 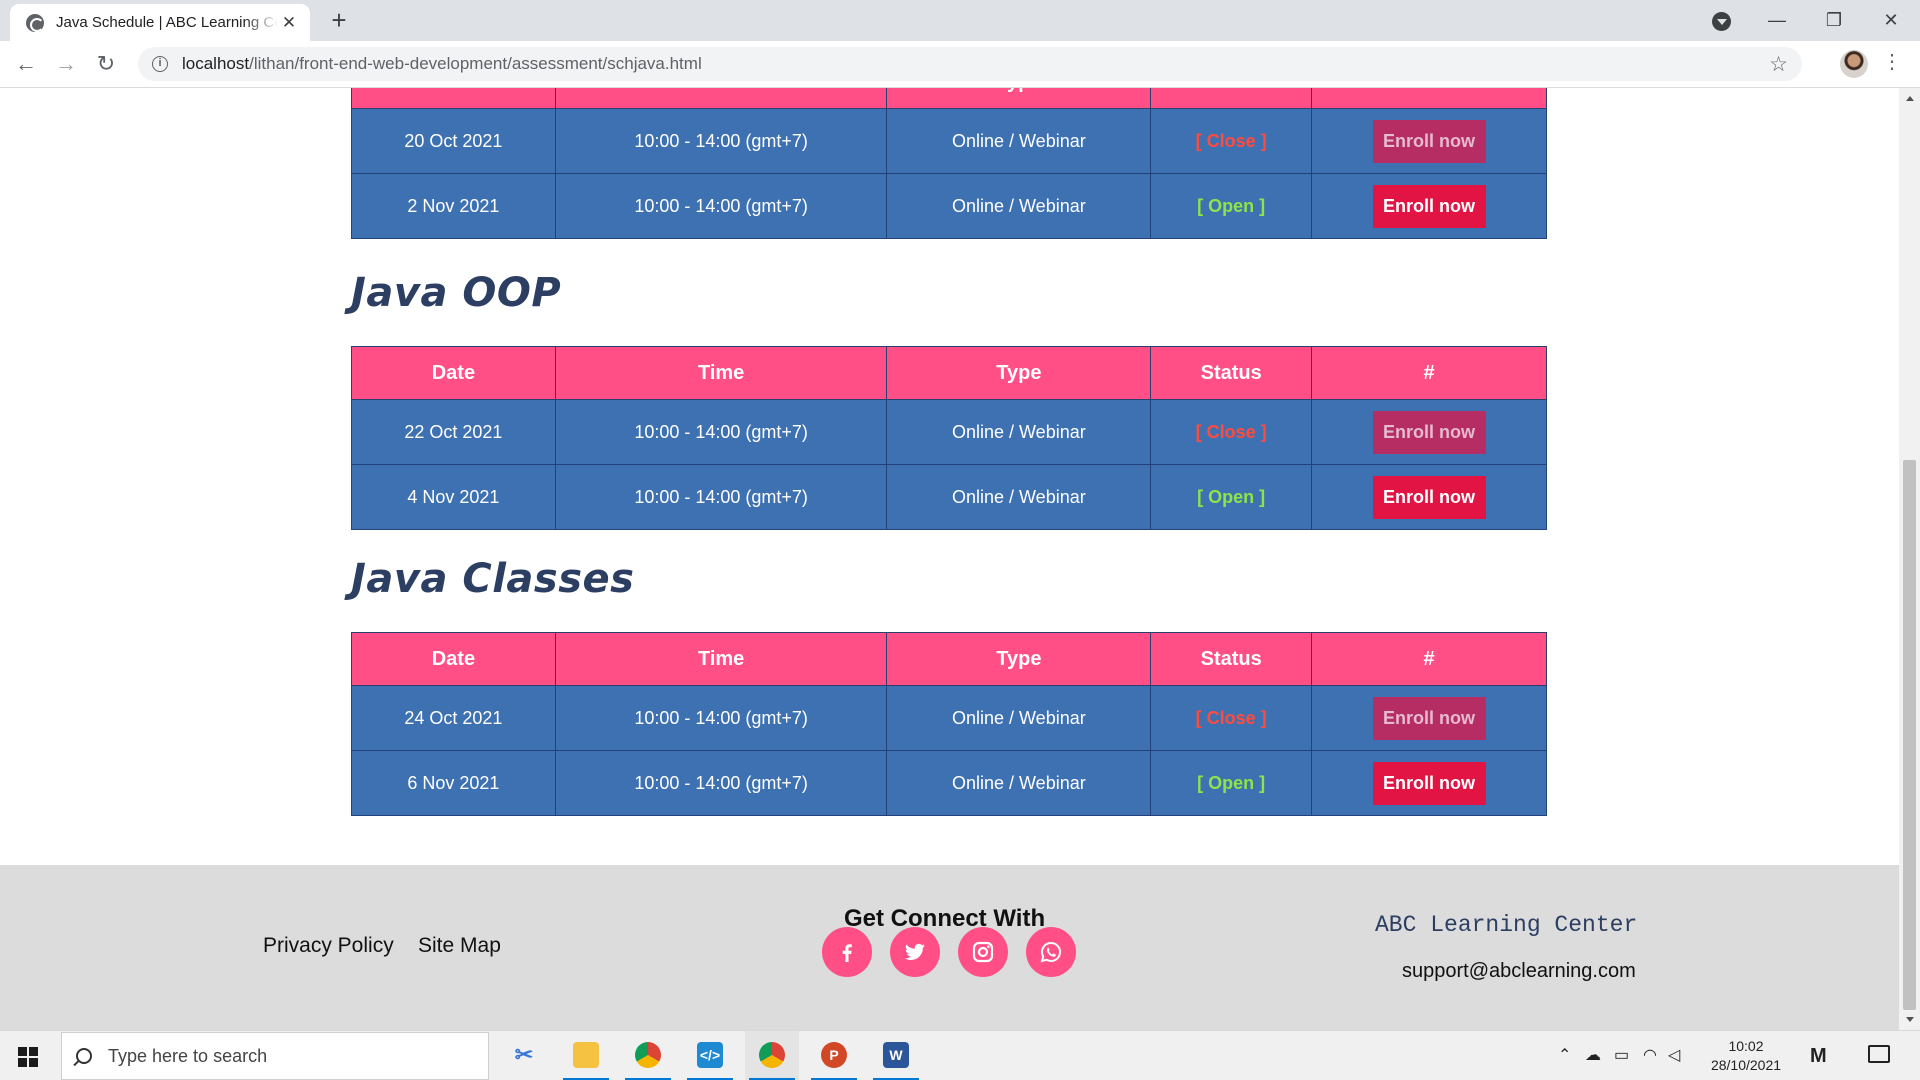 What do you see at coordinates (328, 946) in the screenshot?
I see `privacy-policy-link: Privacy Policy` at bounding box center [328, 946].